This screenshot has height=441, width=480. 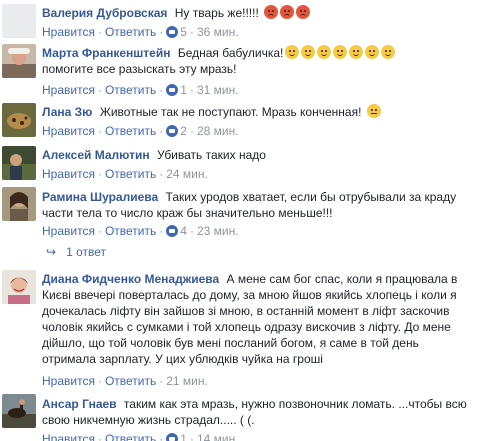 I want to click on like-count: 4, so click(x=183, y=231).